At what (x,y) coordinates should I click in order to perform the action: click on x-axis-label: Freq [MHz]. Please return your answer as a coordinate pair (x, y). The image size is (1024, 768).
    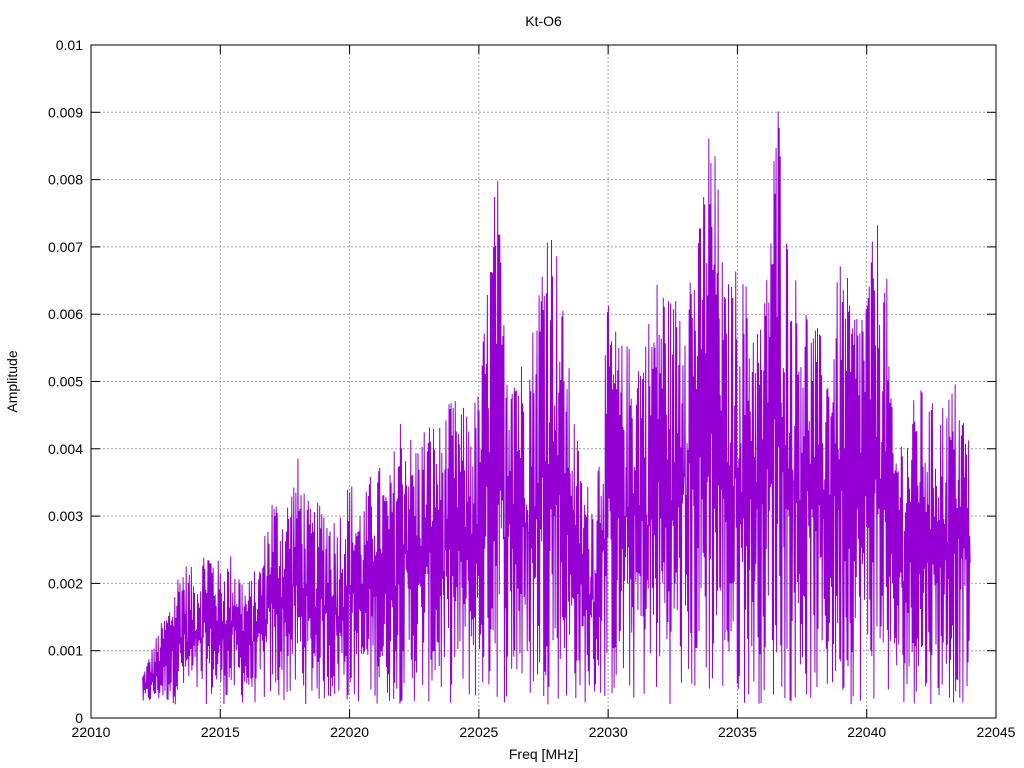
    Looking at the image, I should click on (543, 754).